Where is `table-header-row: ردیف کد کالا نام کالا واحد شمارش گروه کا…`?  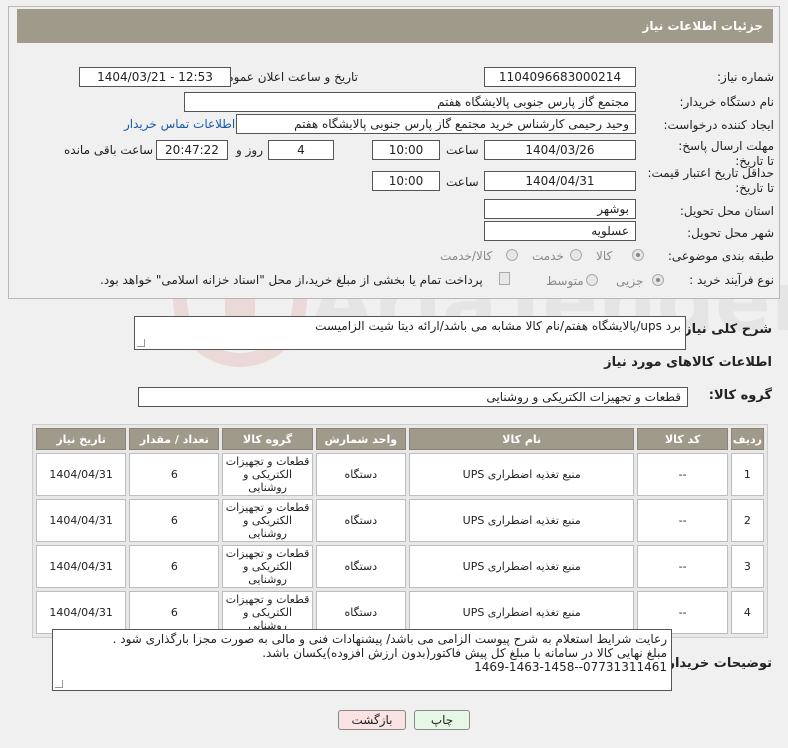 table-header-row: ردیف کد کالا نام کالا واحد شمارش گروه کا… is located at coordinates (400, 439).